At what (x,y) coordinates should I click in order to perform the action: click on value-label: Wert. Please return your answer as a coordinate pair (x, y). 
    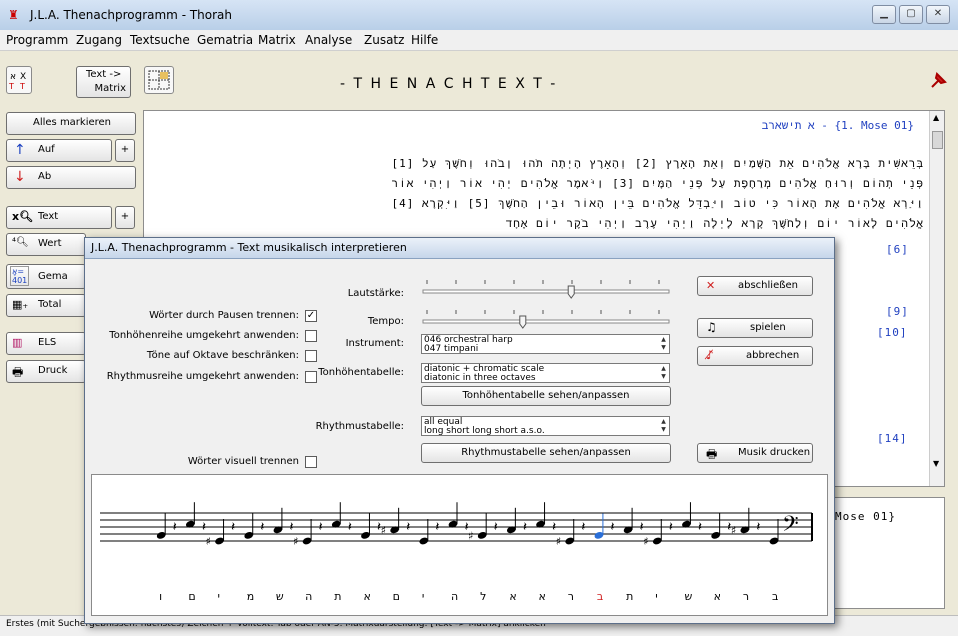
    Looking at the image, I should click on (50, 243).